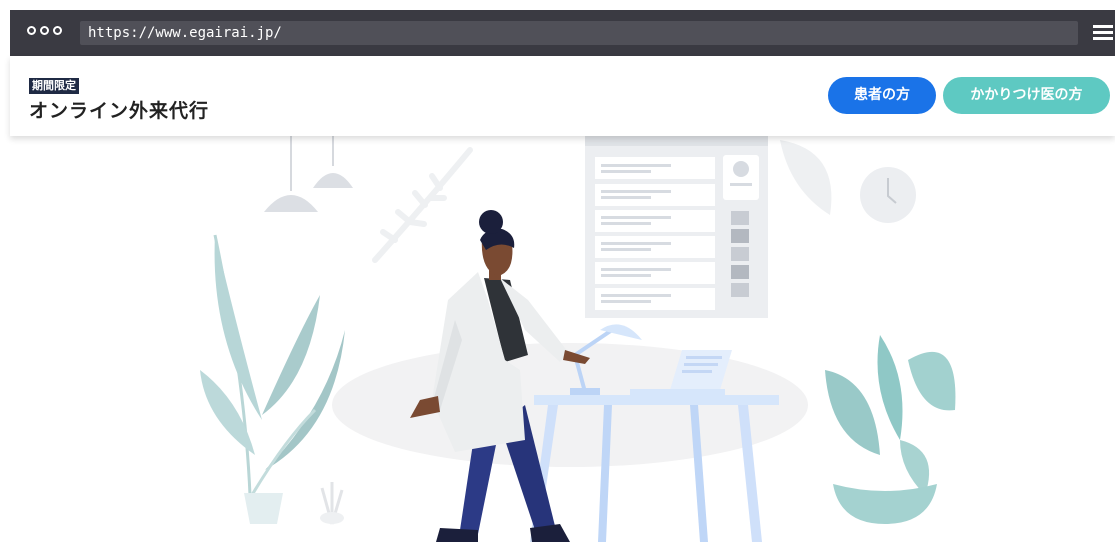 This screenshot has height=542, width=1115. What do you see at coordinates (185, 33) in the screenshot?
I see `url-text: https://www.egairai.jp/` at bounding box center [185, 33].